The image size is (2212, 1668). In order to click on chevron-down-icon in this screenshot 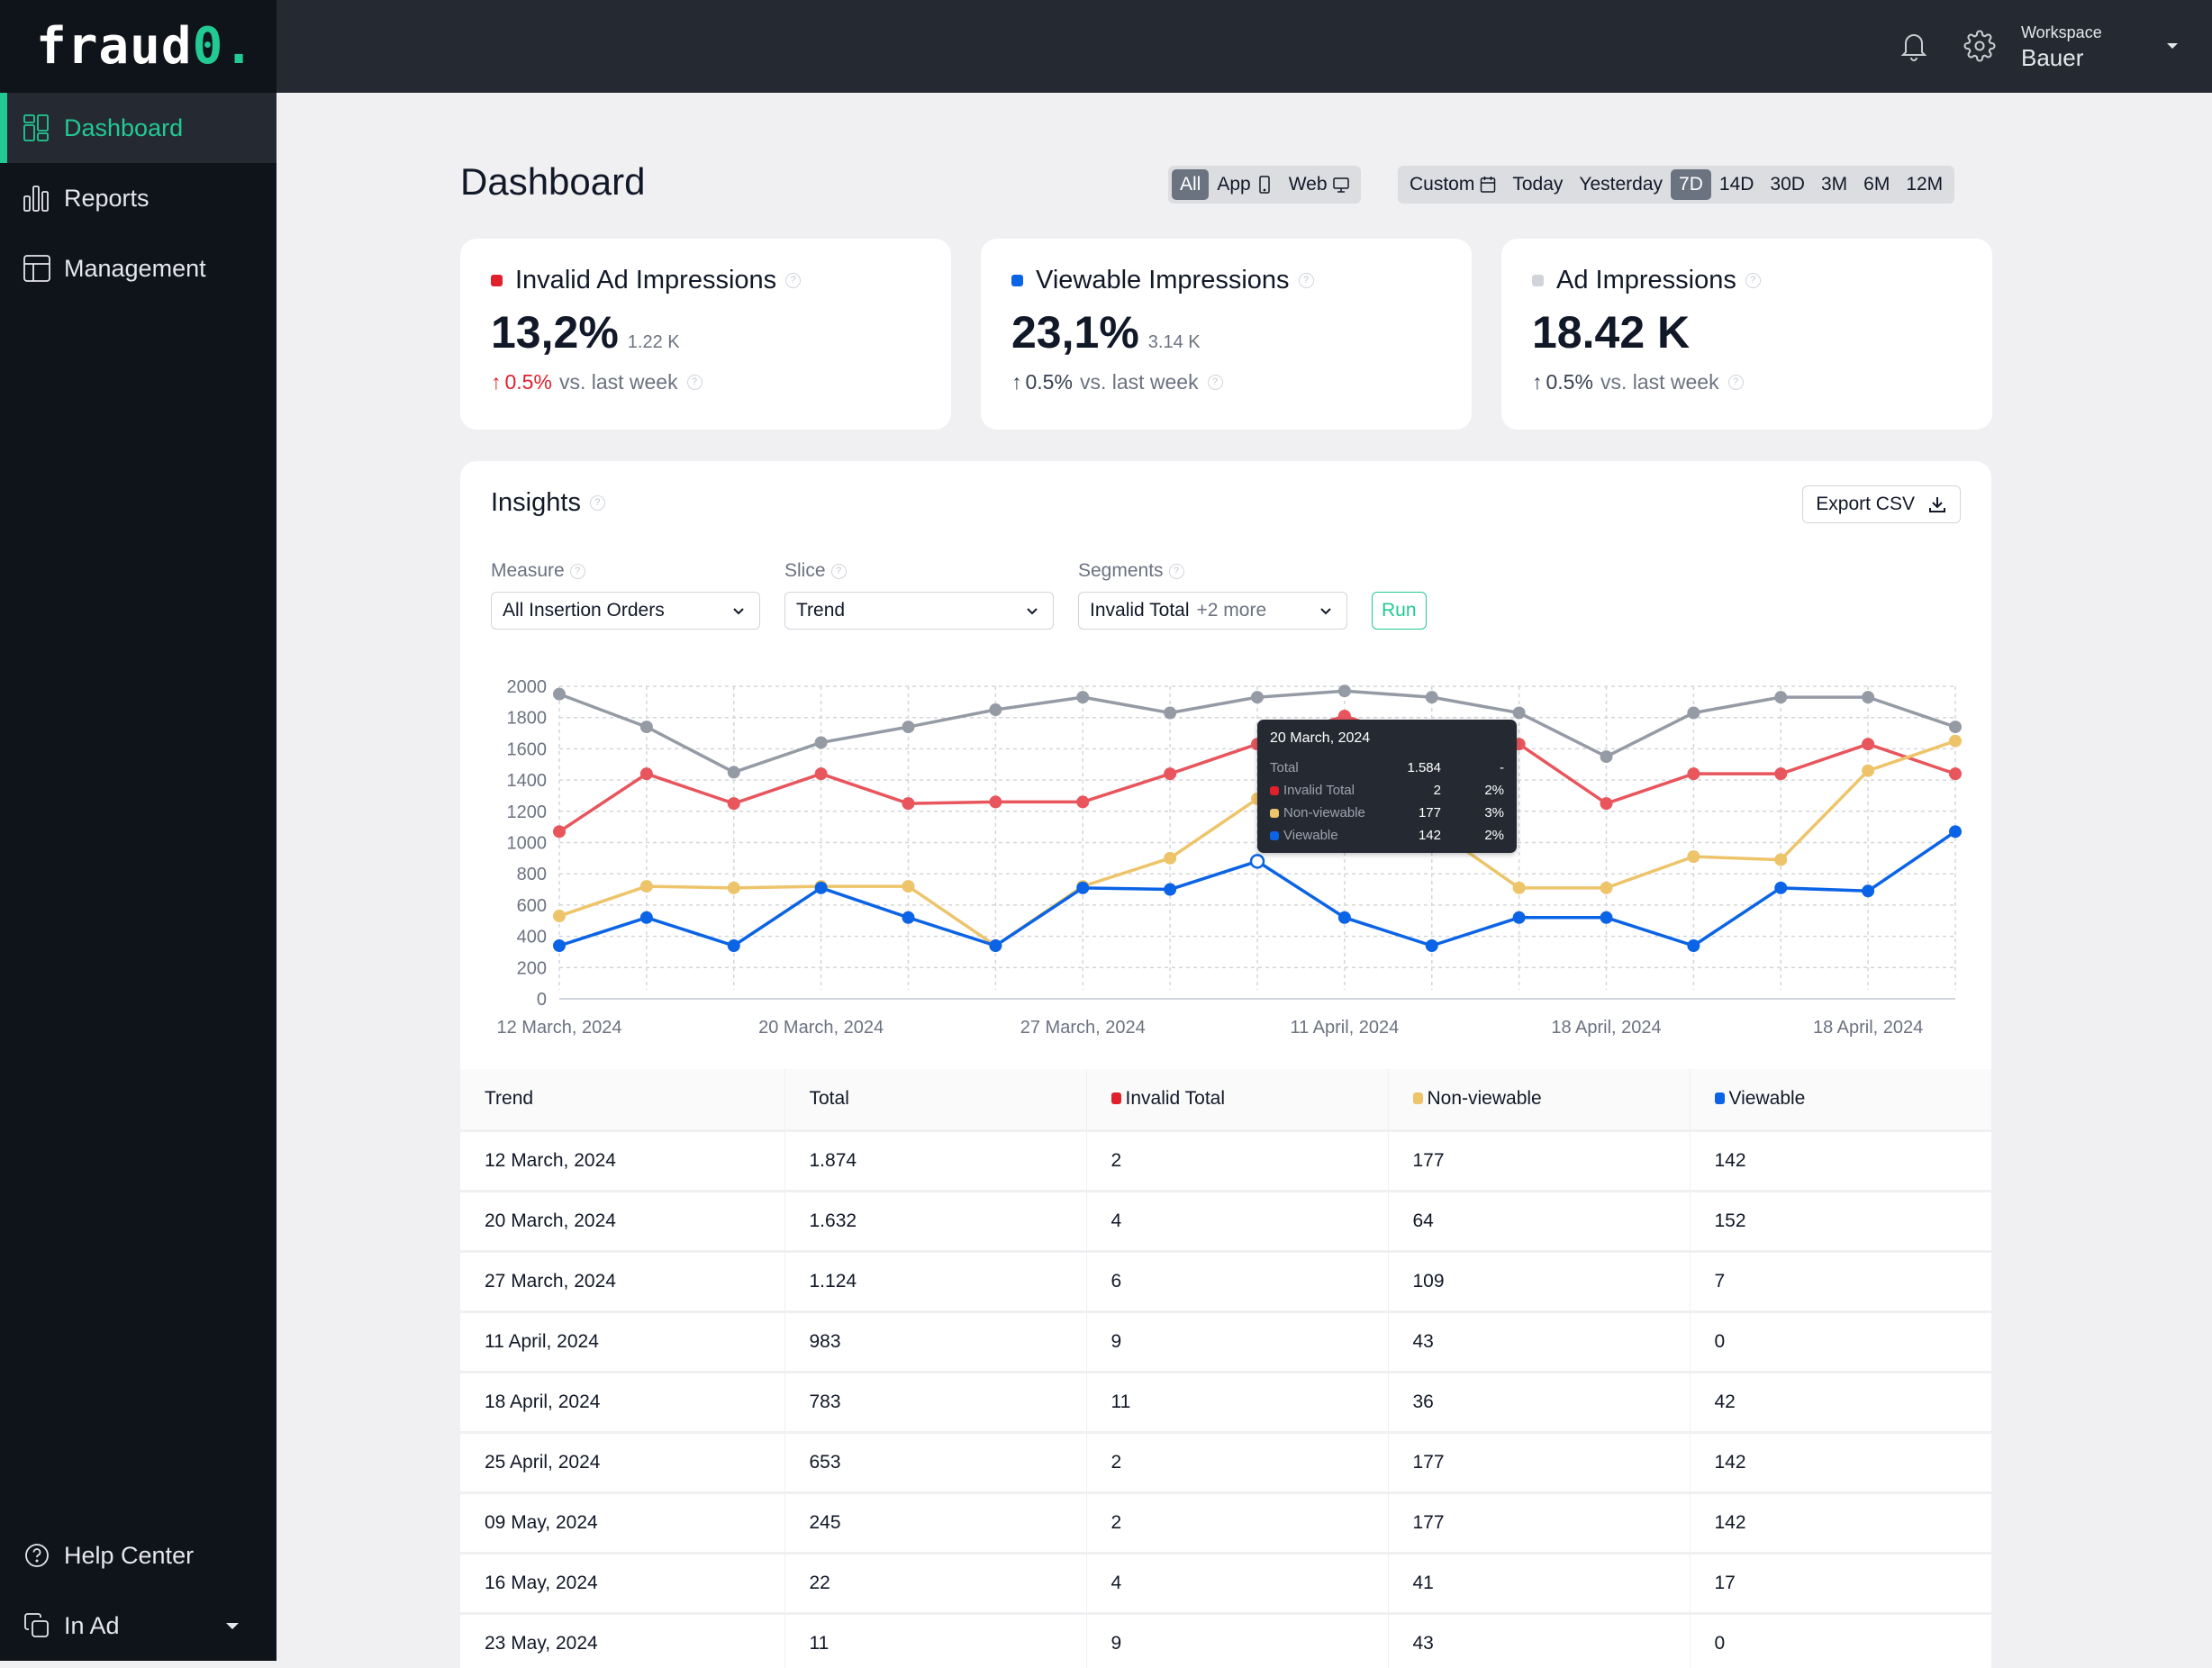, I will do `click(738, 611)`.